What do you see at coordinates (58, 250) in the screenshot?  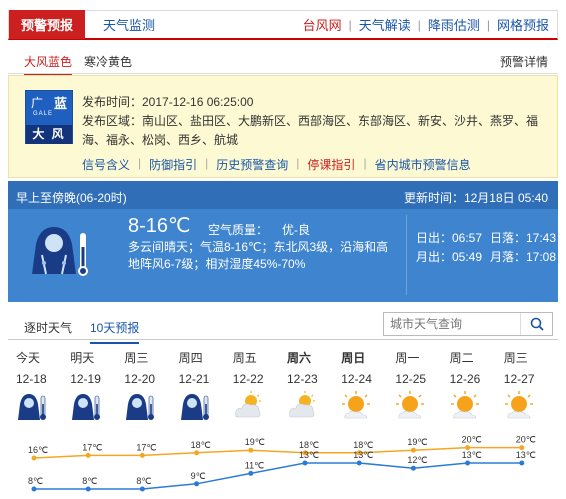 I see `cold-rain-icon` at bounding box center [58, 250].